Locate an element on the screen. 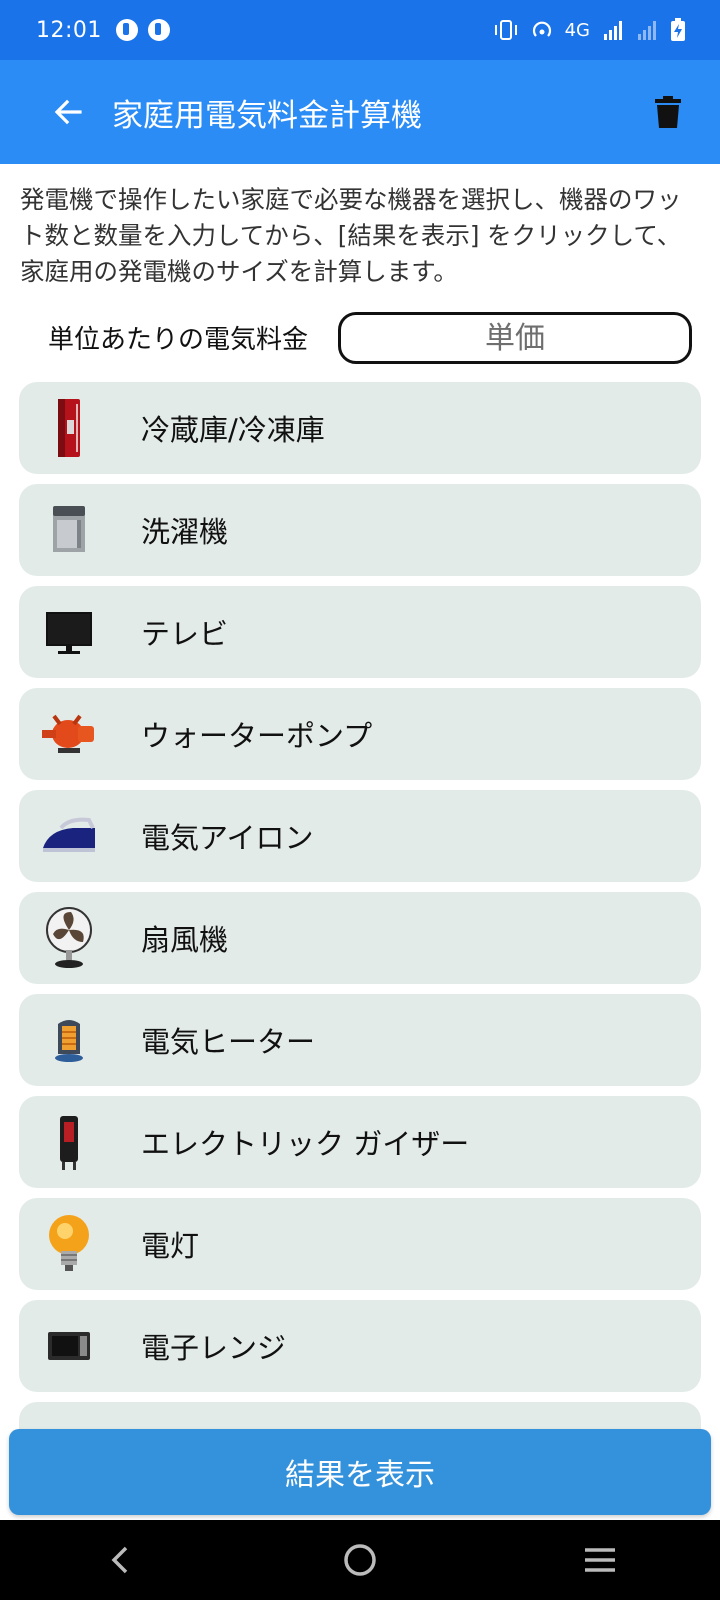 Image resolution: width=720 pixels, height=1600 pixels. appliance-item-geyser: エレクトリック ガイザー is located at coordinates (360, 1142).